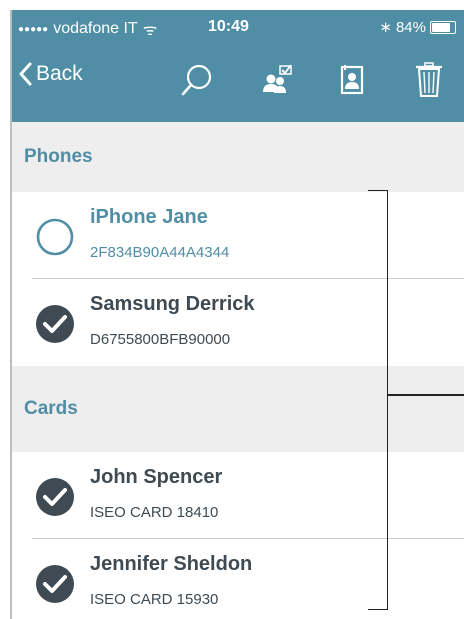 The width and height of the screenshot is (464, 619). What do you see at coordinates (238, 579) in the screenshot?
I see `list-item-jennifer-sheldon: Jennifer Sheldon ISEO CARD 15930` at bounding box center [238, 579].